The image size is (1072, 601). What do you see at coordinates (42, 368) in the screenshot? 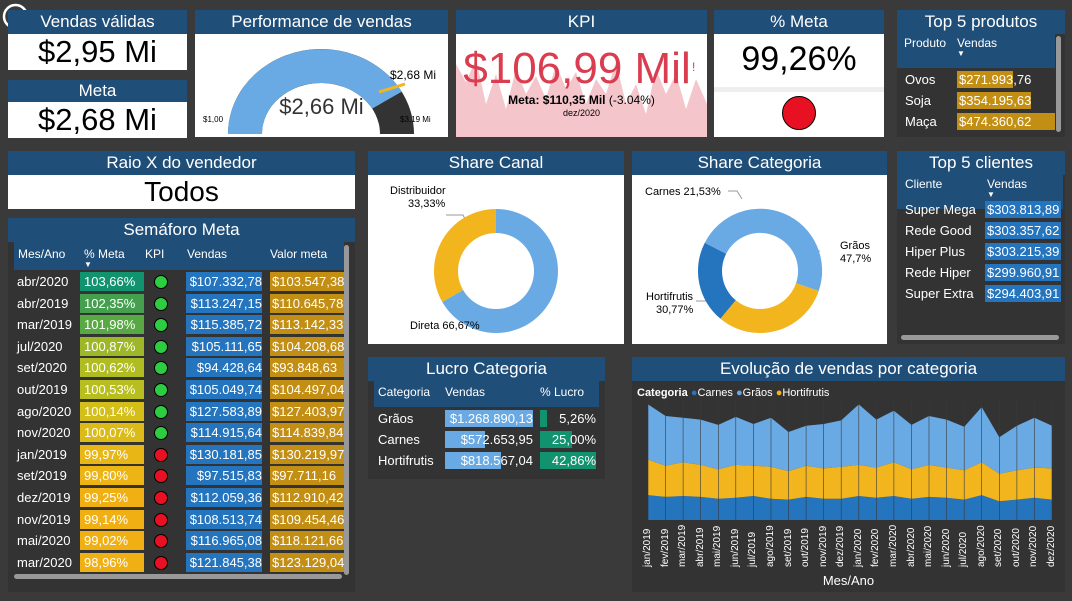
I see `mes-cell: set/2020` at bounding box center [42, 368].